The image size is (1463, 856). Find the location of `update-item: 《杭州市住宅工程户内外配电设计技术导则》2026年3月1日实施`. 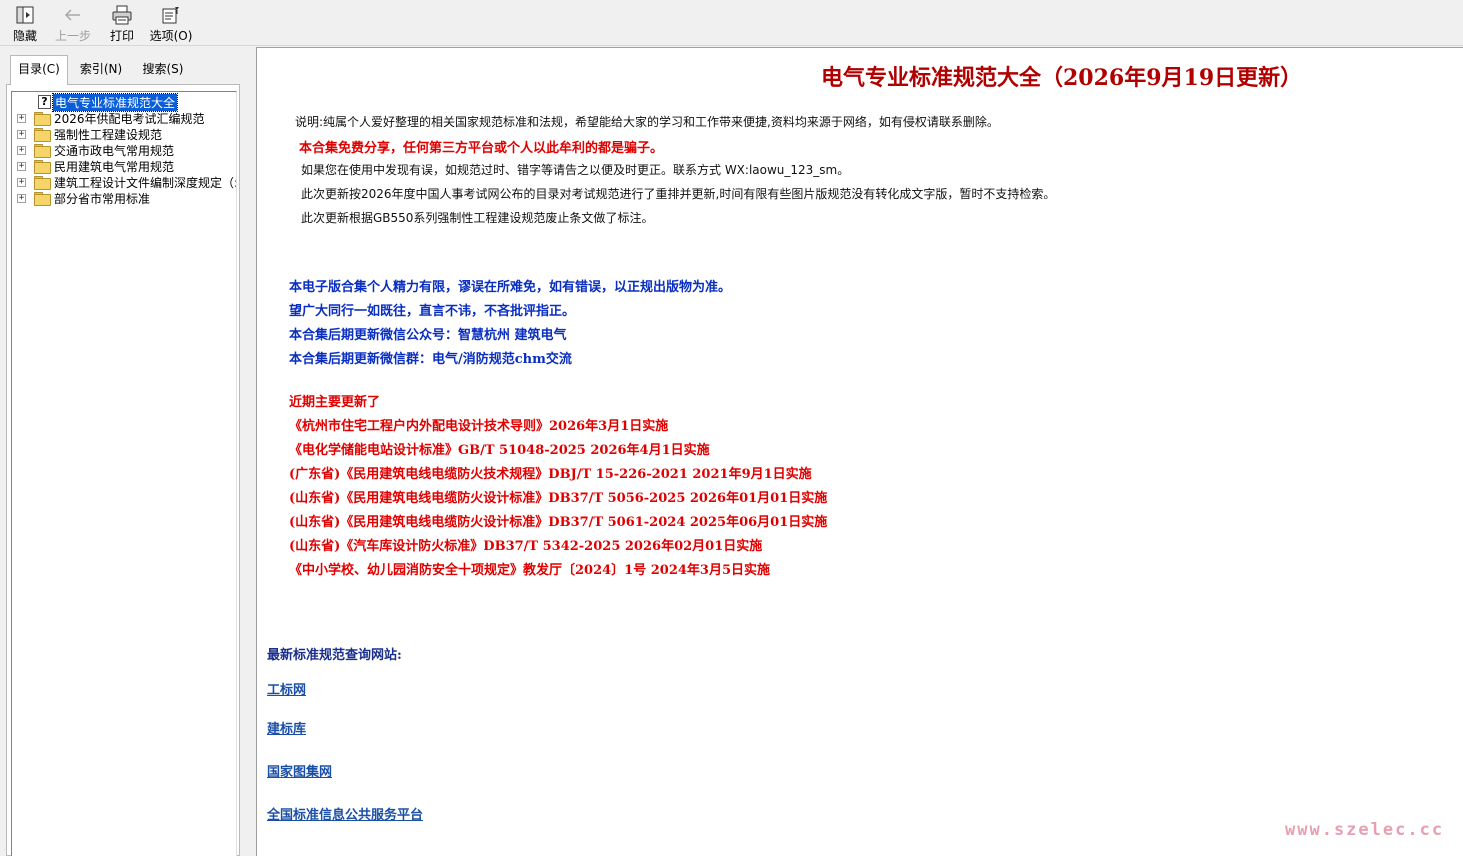

update-item: 《杭州市住宅工程户内外配电设计技术导则》2026年3月1日实施 is located at coordinates (479, 426).